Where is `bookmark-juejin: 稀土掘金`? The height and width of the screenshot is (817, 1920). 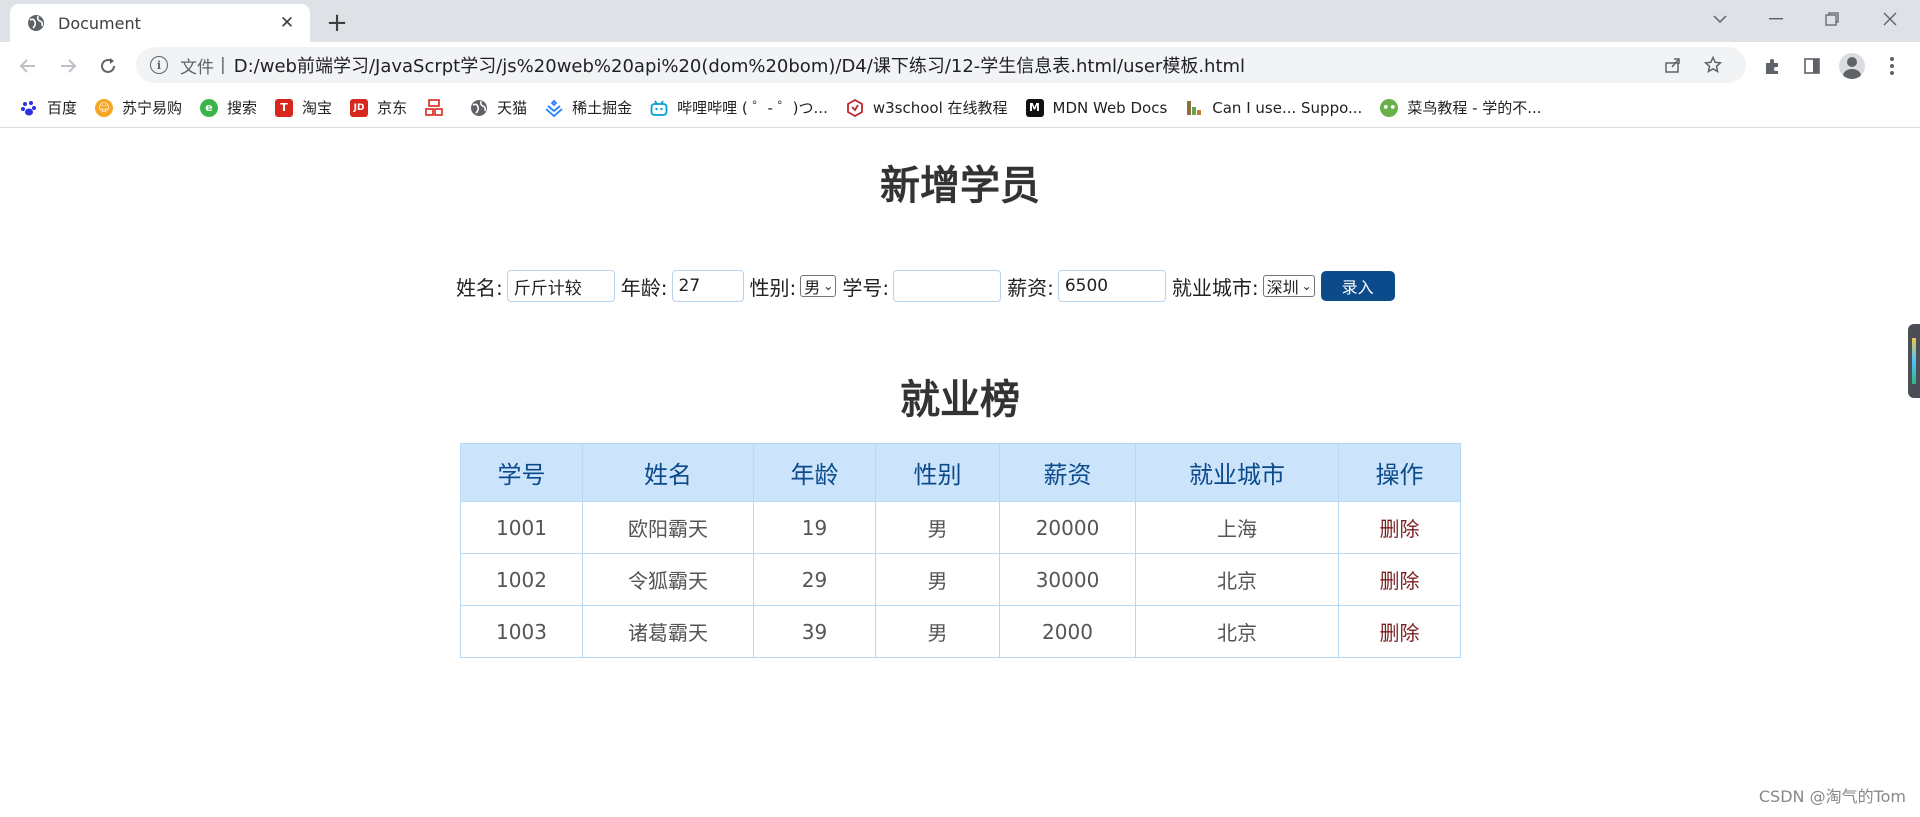
bookmark-juejin: 稀土掘金 is located at coordinates (589, 108).